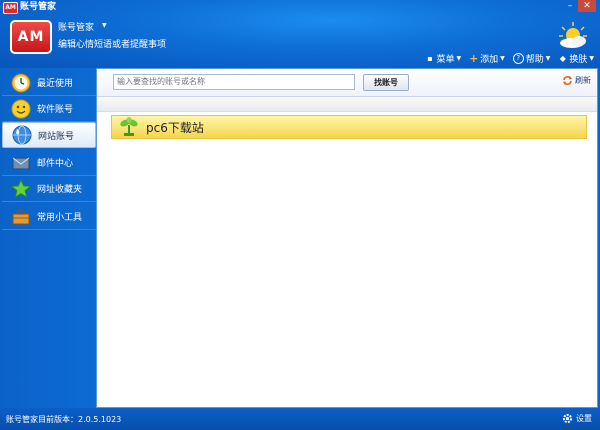  What do you see at coordinates (300, 419) in the screenshot?
I see `status-bar: 账号管家目前版本：2.0.5.1023 设置` at bounding box center [300, 419].